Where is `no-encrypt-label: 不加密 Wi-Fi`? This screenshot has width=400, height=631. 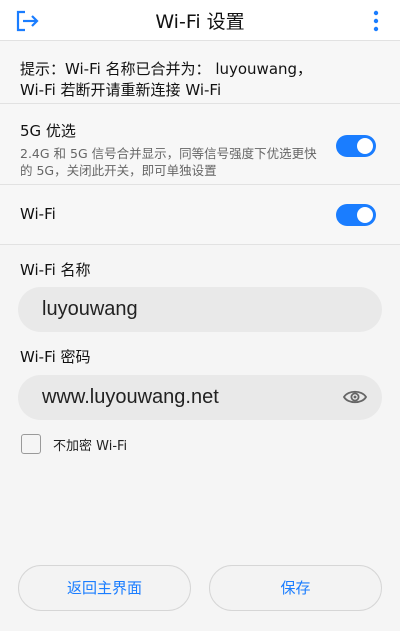 no-encrypt-label: 不加密 Wi-Fi is located at coordinates (90, 446).